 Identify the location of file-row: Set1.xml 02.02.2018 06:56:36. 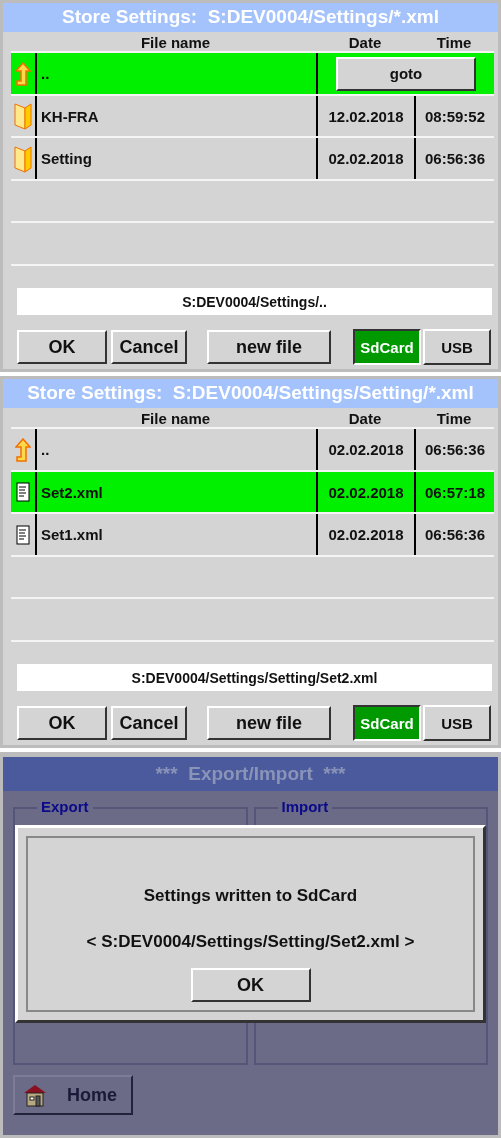
(252, 533).